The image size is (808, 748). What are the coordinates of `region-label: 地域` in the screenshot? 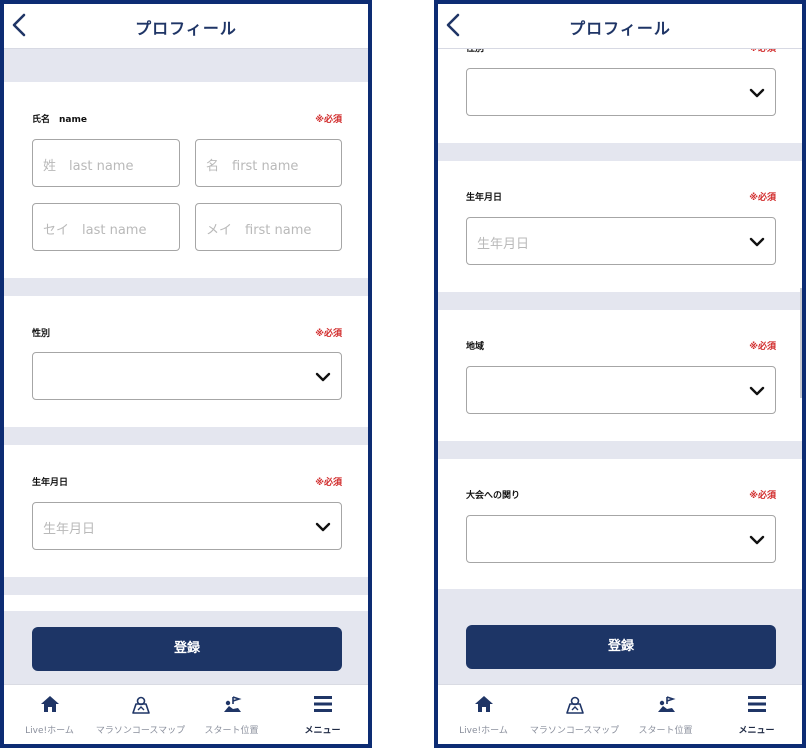 It's located at (475, 347).